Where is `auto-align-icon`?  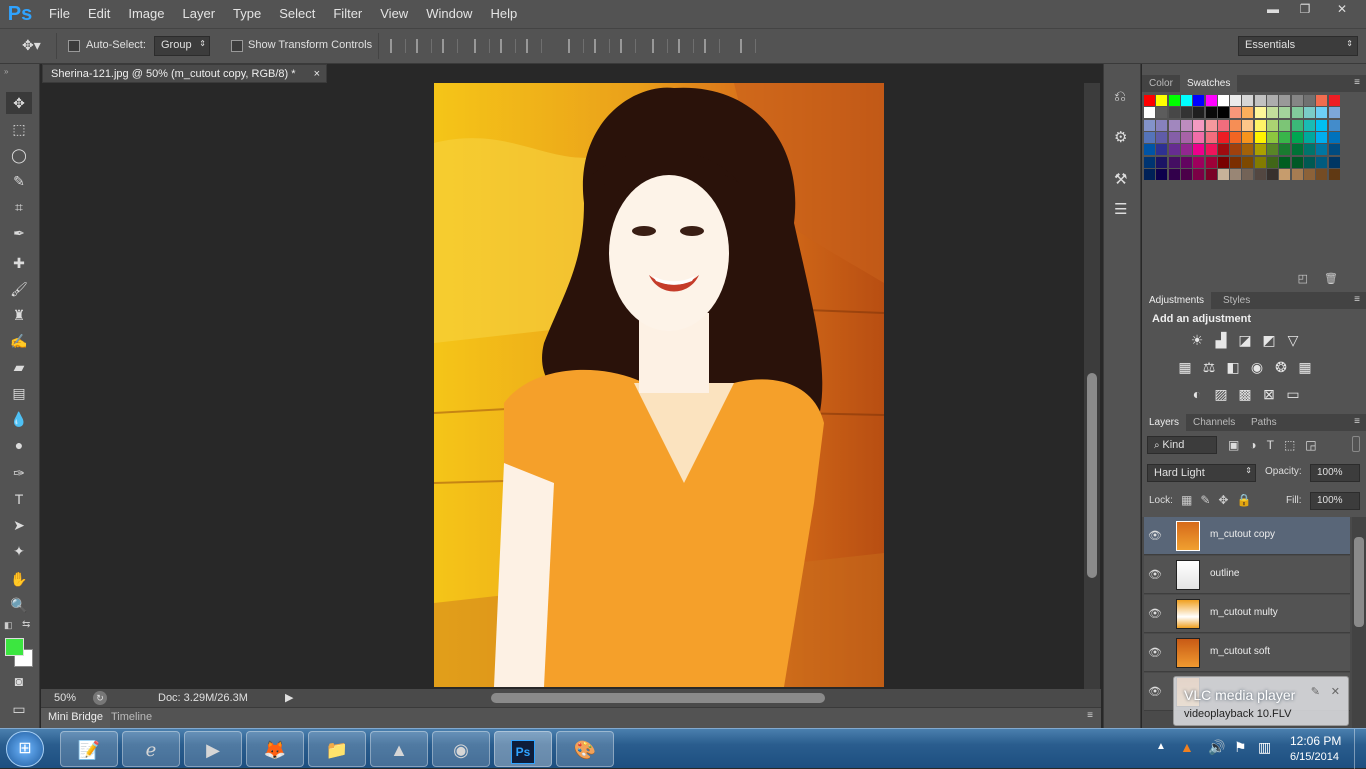 auto-align-icon is located at coordinates (748, 46).